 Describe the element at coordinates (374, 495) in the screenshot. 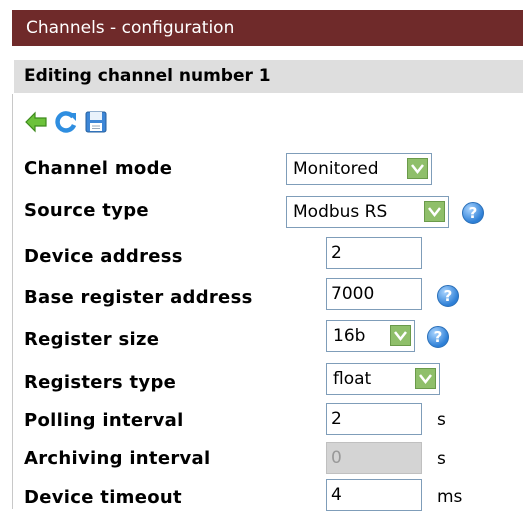

I see `device-timeout-input: 4` at that location.